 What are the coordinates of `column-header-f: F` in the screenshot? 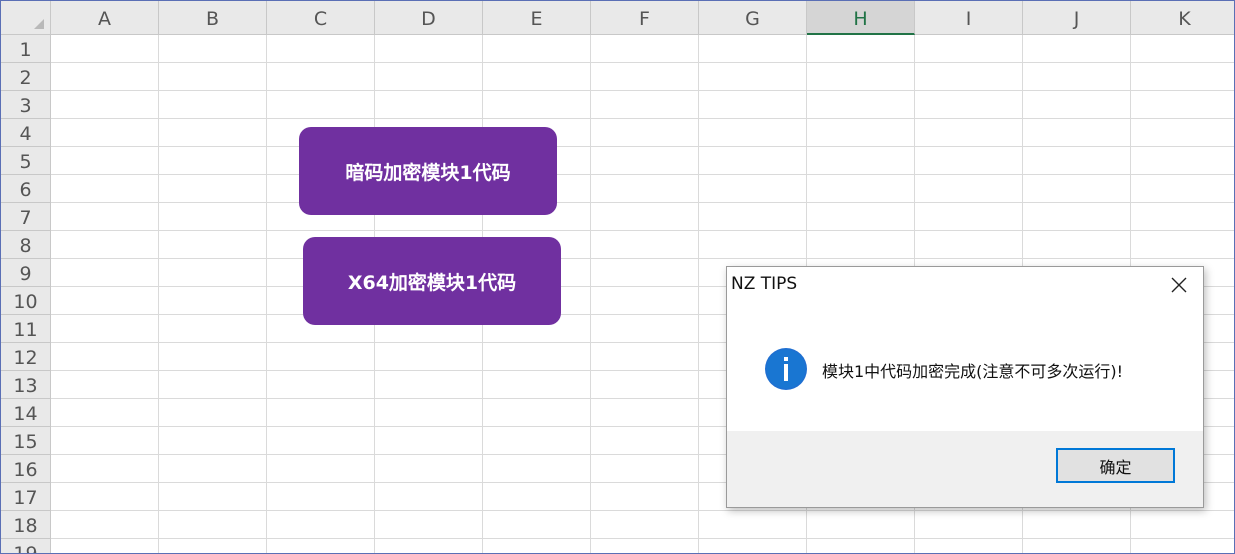 It's located at (645, 18).